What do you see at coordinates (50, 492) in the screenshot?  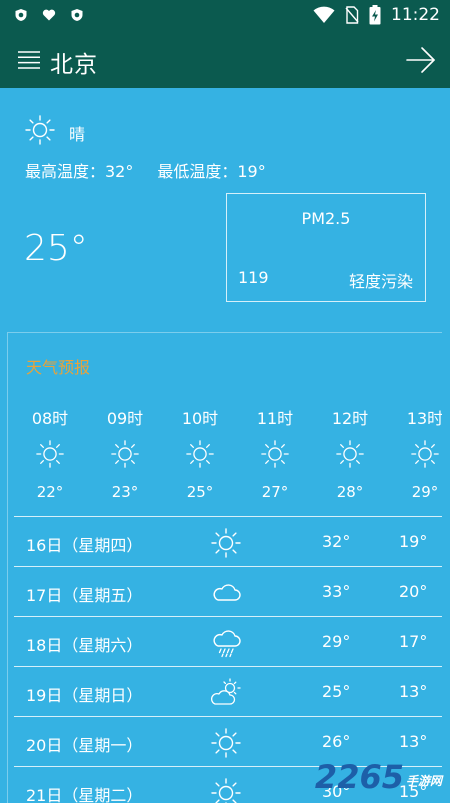 I see `hour-temp: 22°` at bounding box center [50, 492].